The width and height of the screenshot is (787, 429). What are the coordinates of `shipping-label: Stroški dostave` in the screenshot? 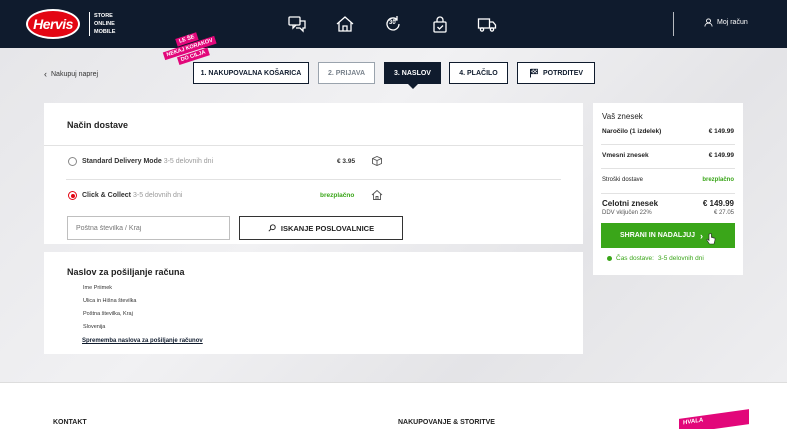 It's located at (623, 180).